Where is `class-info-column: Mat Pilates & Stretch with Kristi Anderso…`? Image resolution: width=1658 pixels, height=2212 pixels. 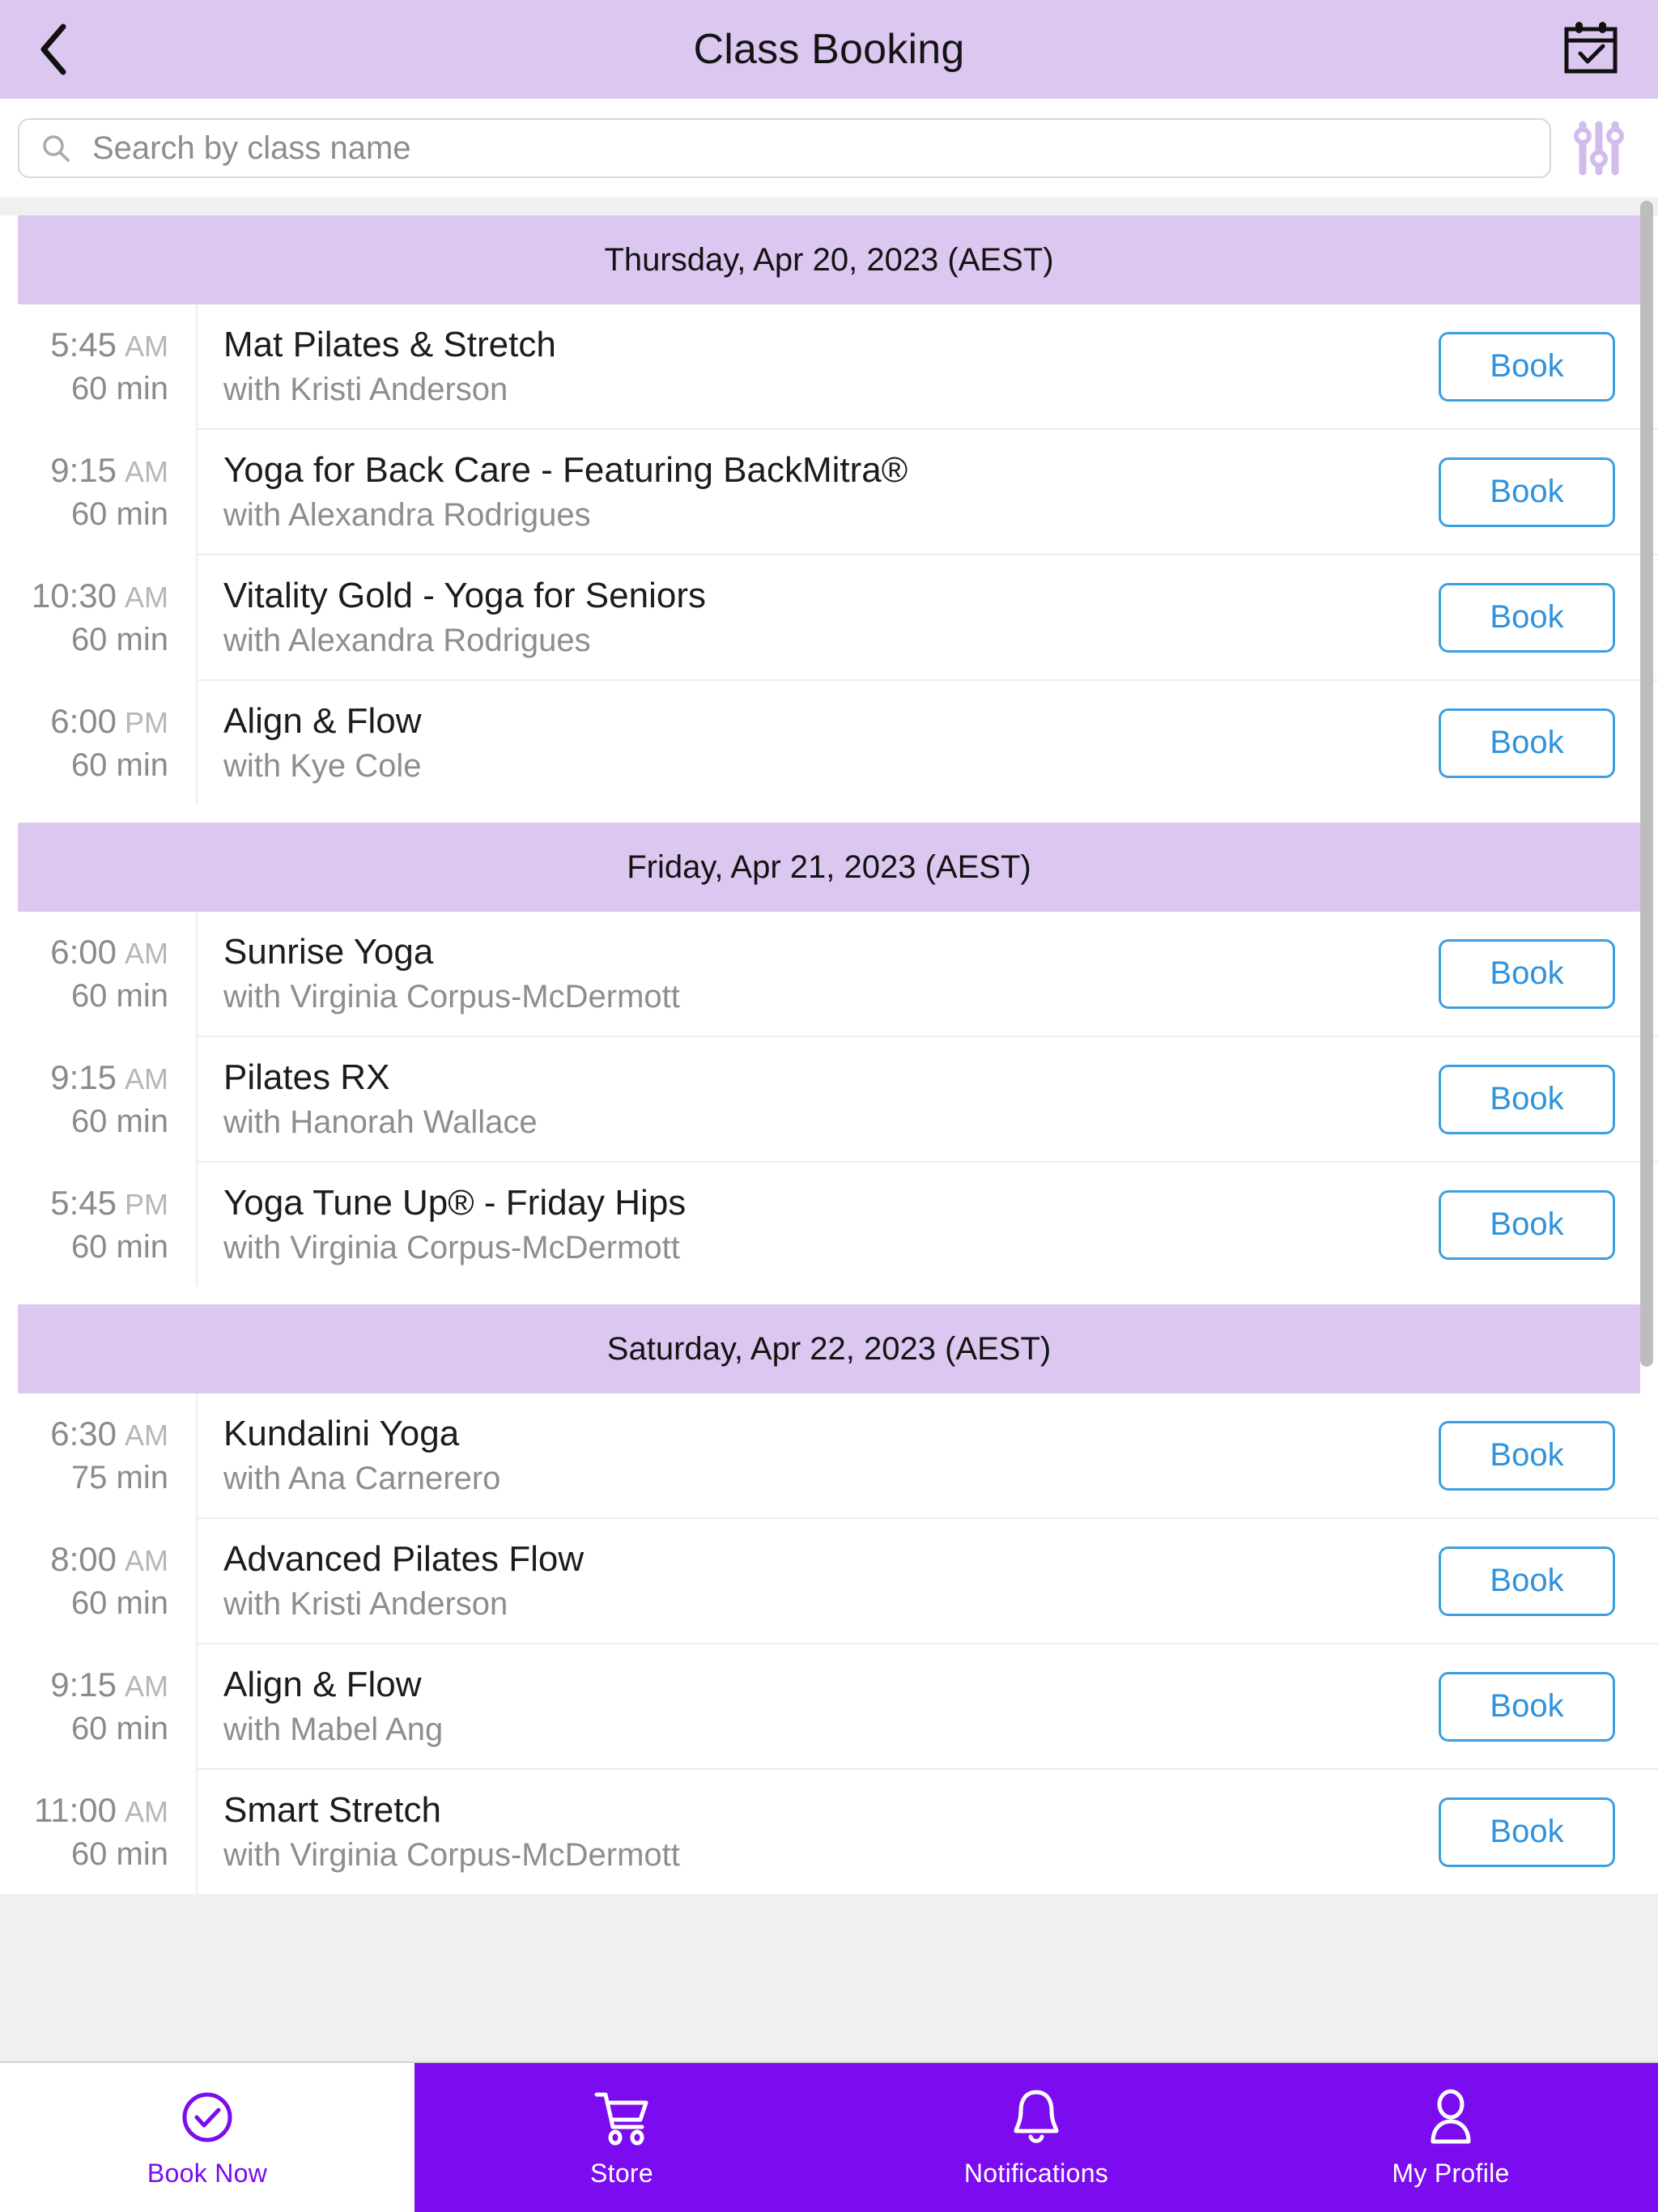 class-info-column: Mat Pilates & Stretch with Kristi Anderso… is located at coordinates (805, 366).